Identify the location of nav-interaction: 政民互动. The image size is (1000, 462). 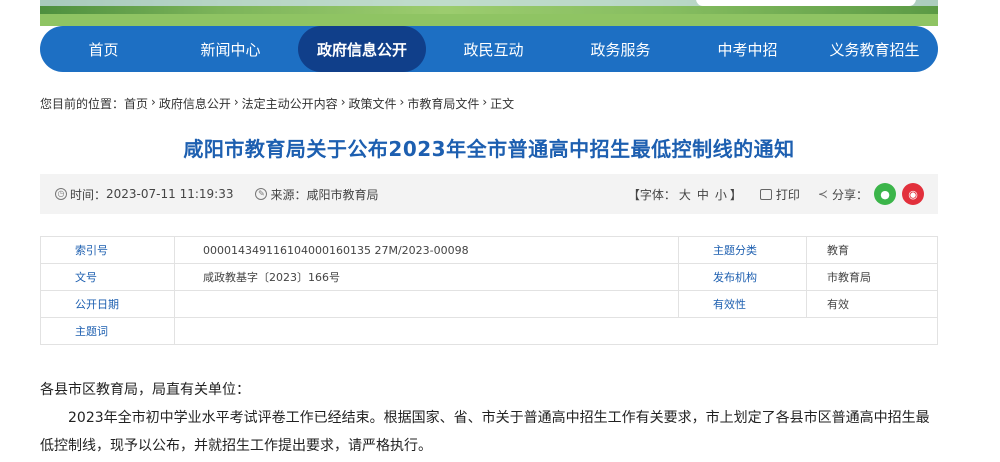
(493, 49).